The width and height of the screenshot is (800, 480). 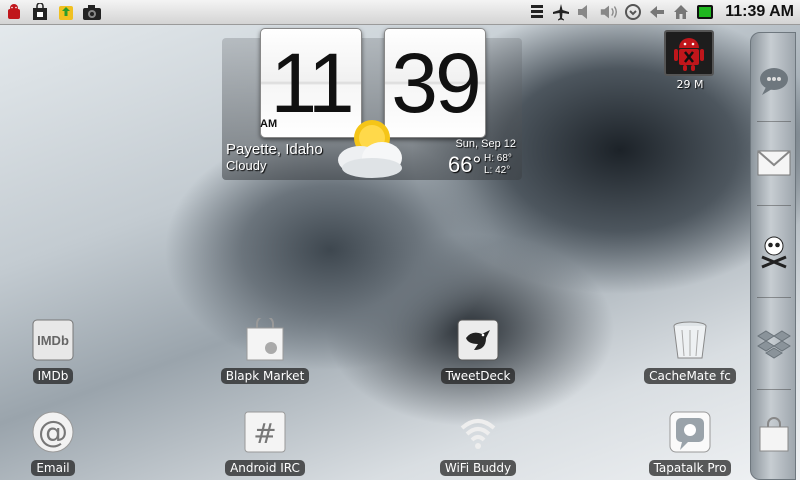 I want to click on app-wifi-buddy: WiFi Buddy, so click(x=478, y=444).